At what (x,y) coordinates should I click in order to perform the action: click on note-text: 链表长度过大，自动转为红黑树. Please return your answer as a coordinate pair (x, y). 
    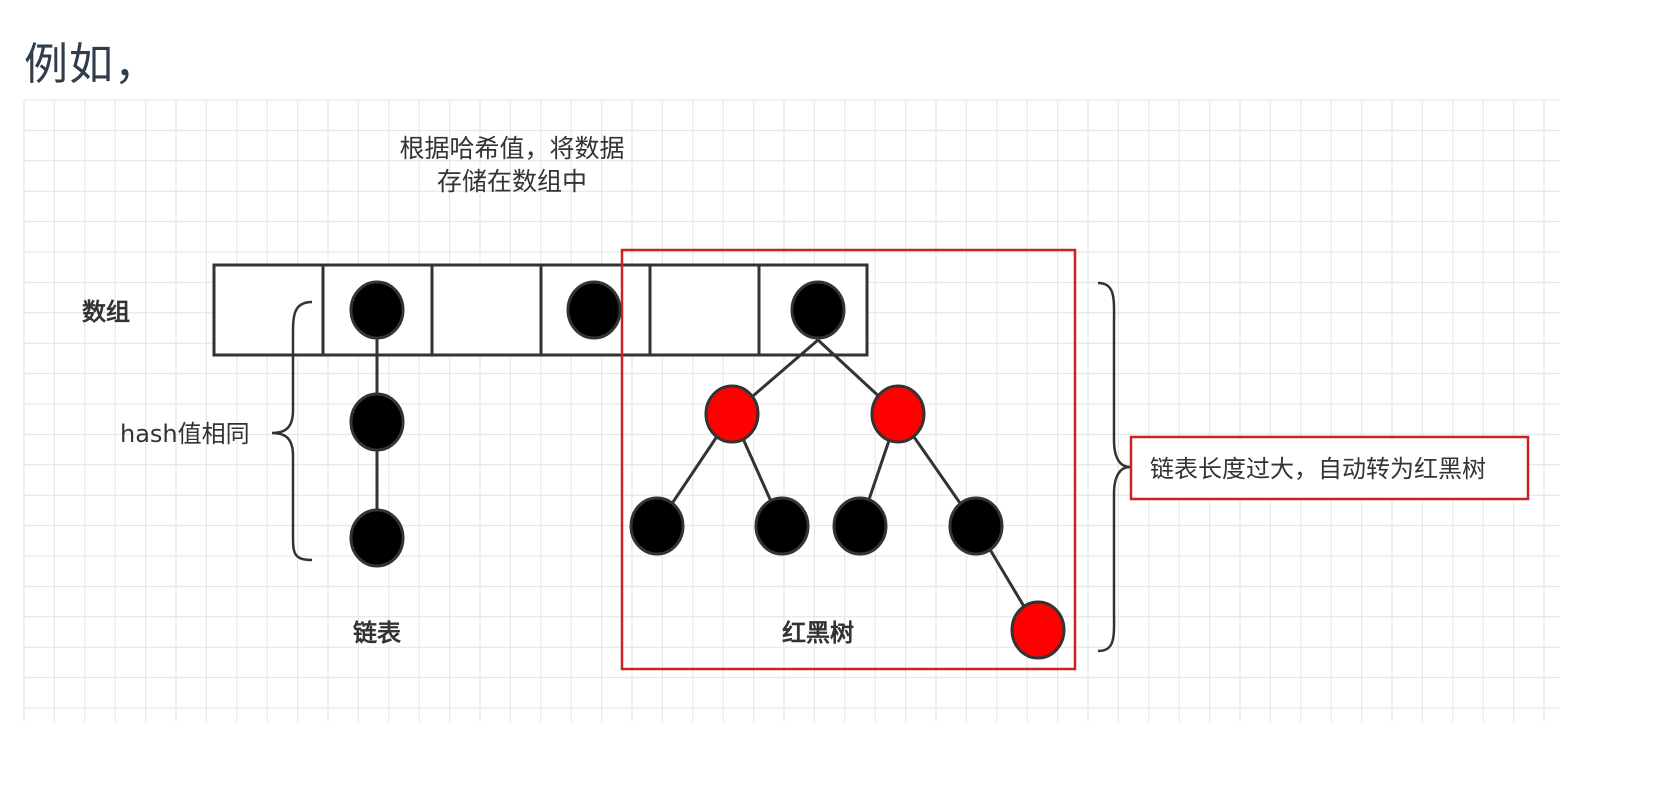
    Looking at the image, I should click on (1318, 469).